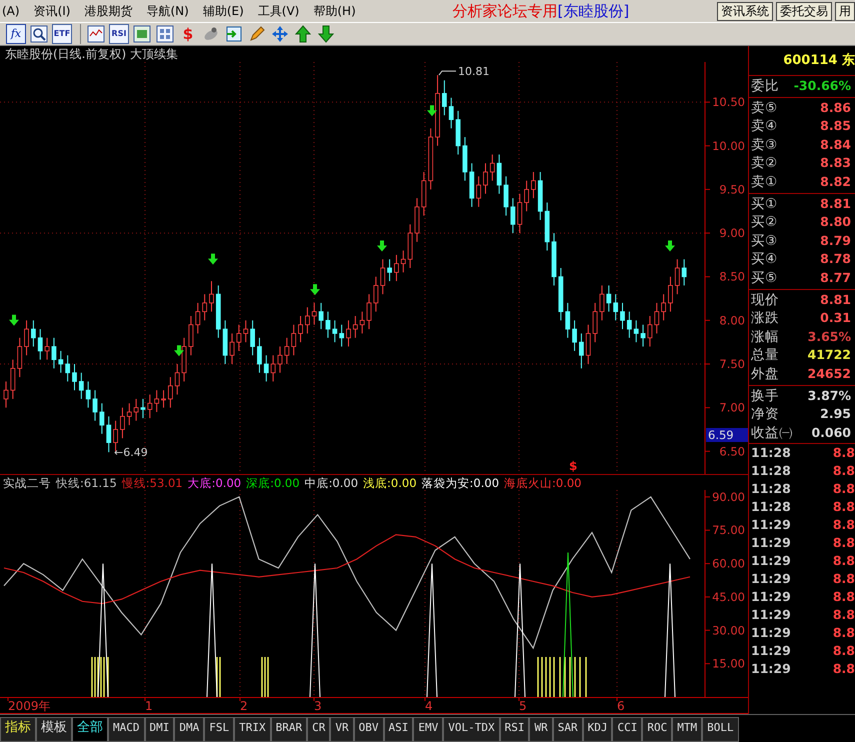 This screenshot has height=742, width=855. I want to click on menu-item: 资讯(I), so click(57, 11).